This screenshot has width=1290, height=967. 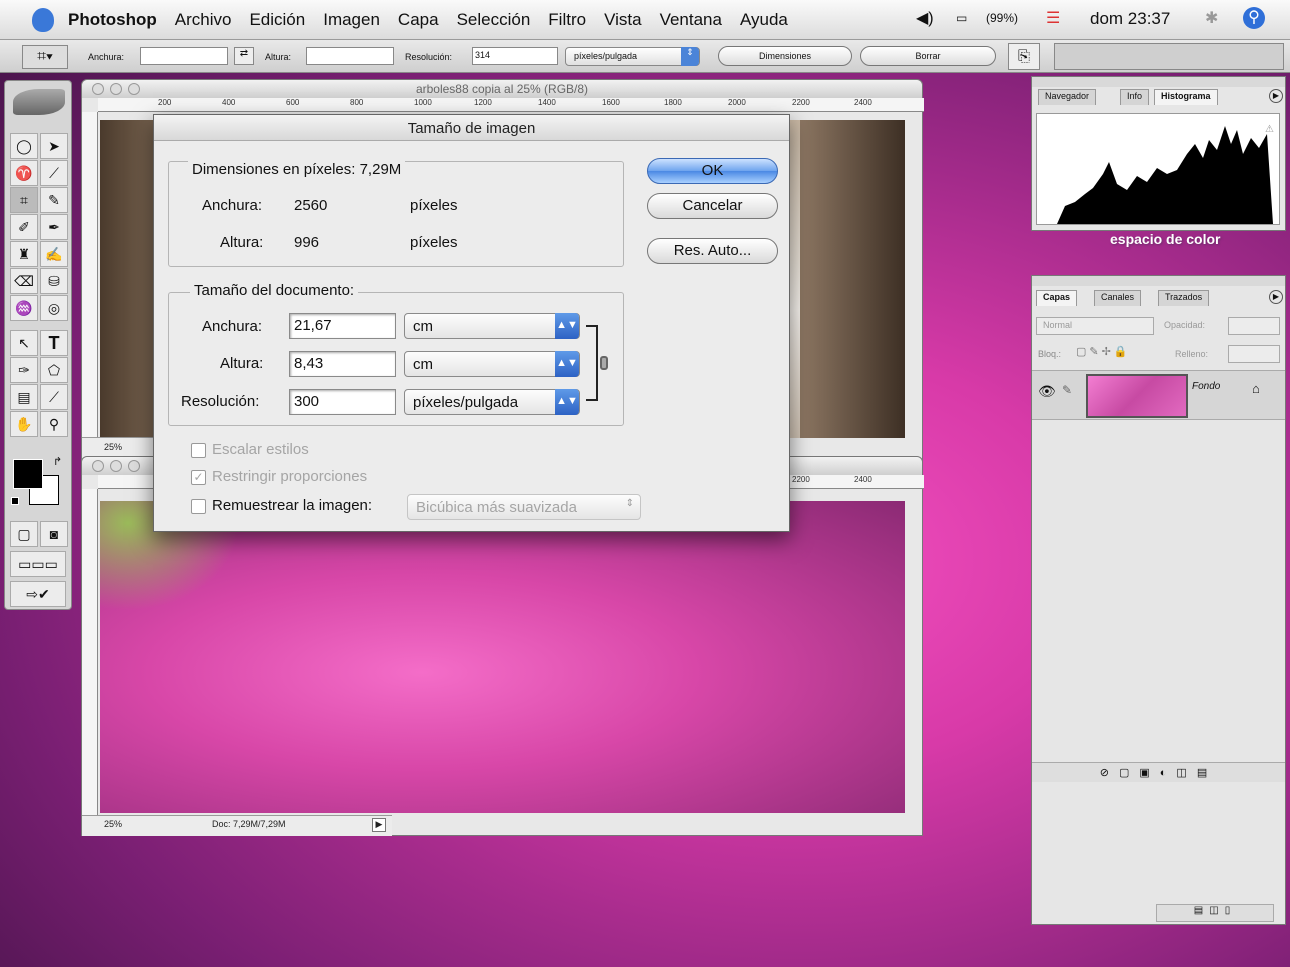 What do you see at coordinates (198, 506) in the screenshot?
I see `resample-checkbox` at bounding box center [198, 506].